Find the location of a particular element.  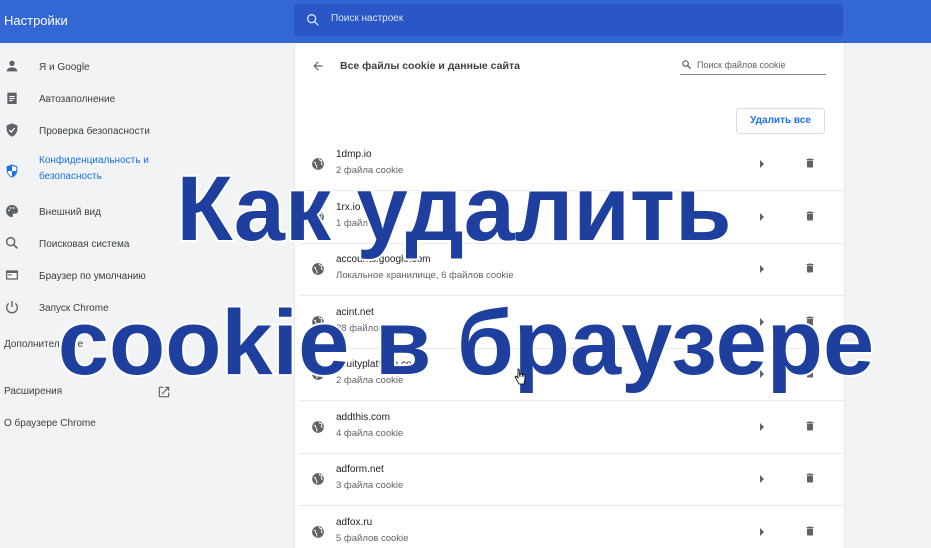

site-cookie-count: 5 файлов cookie is located at coordinates (372, 538).